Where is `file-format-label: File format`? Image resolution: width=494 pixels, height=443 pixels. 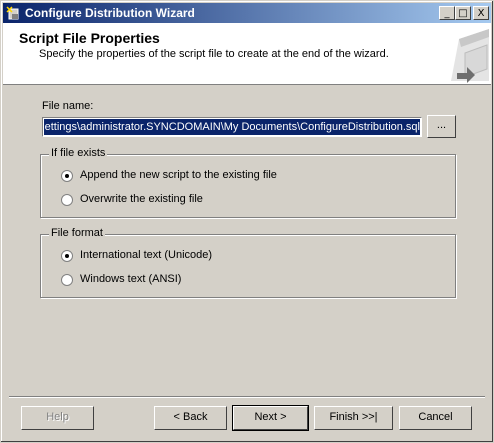 file-format-label: File format is located at coordinates (77, 233).